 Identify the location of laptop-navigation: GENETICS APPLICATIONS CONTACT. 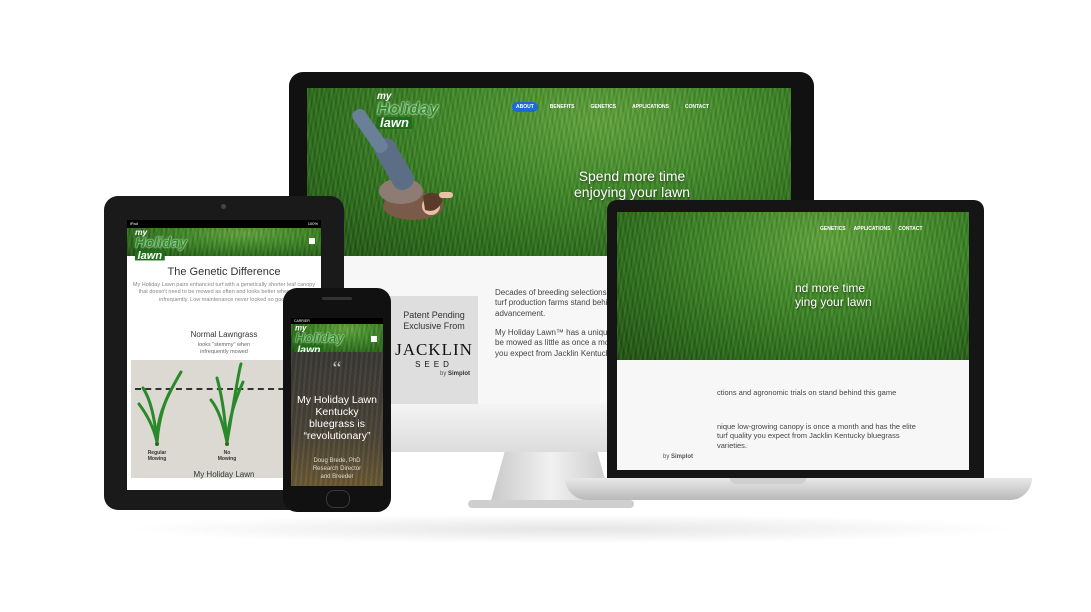
(871, 229).